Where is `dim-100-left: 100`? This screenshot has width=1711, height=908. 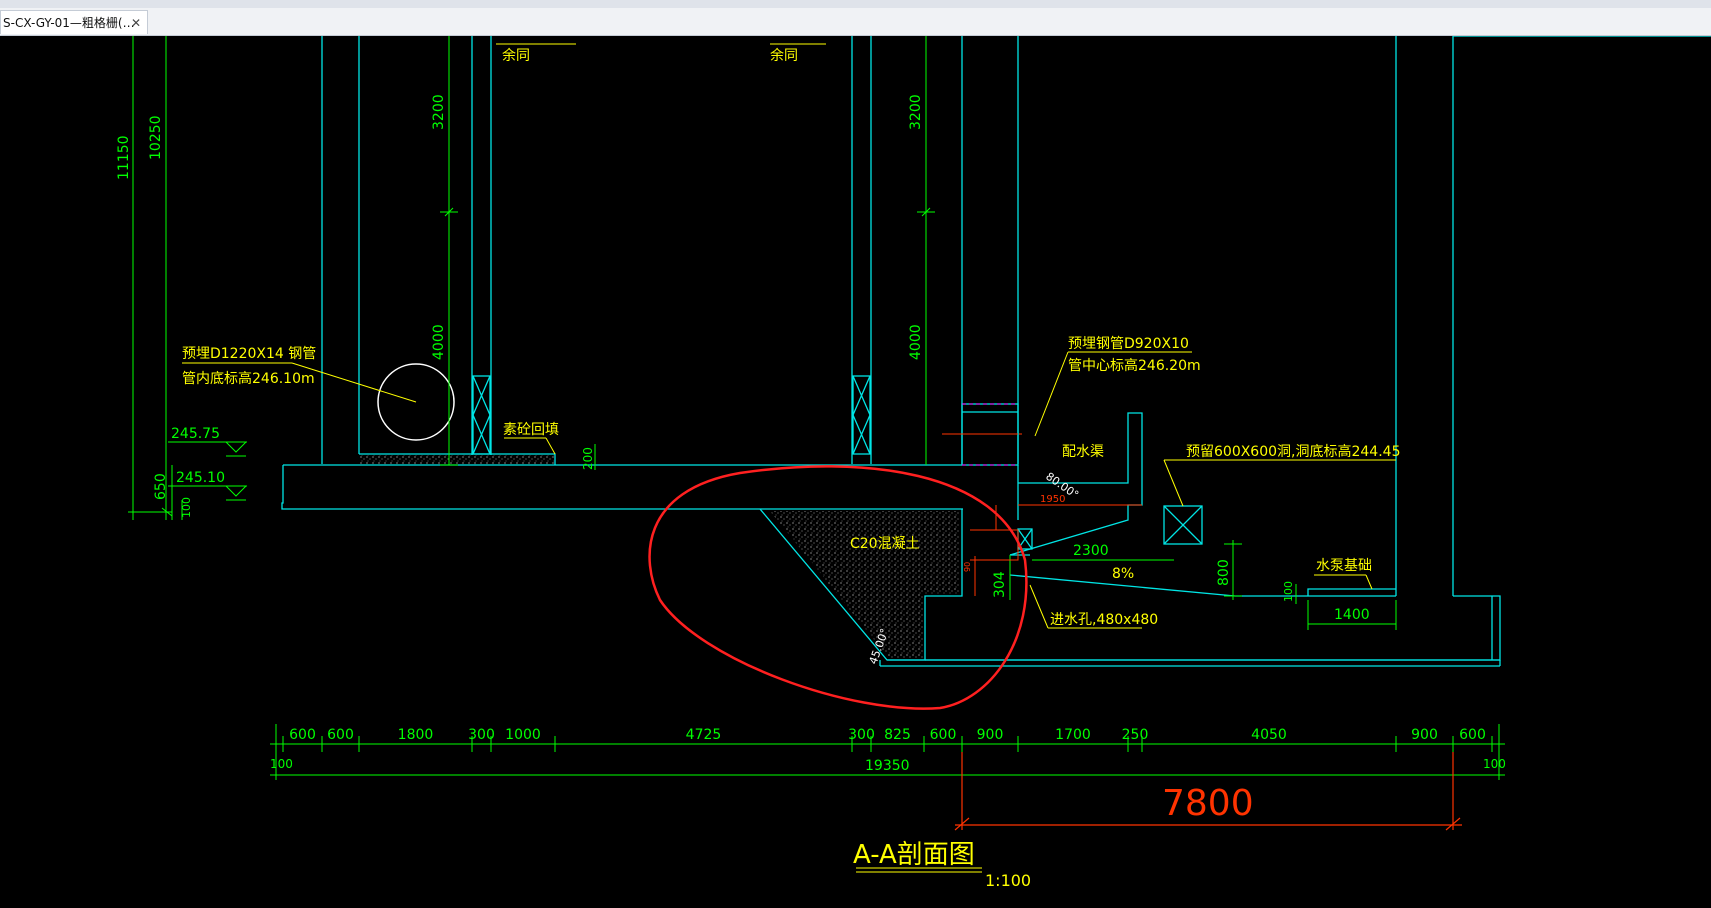 dim-100-left: 100 is located at coordinates (186, 507).